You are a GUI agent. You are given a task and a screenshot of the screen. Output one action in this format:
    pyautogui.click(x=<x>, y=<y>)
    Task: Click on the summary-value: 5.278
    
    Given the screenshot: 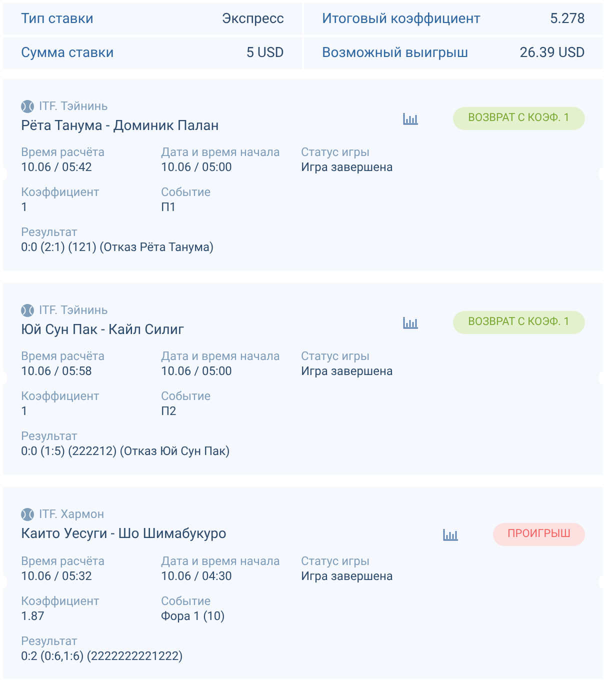 What is the action you would take?
    pyautogui.click(x=567, y=19)
    